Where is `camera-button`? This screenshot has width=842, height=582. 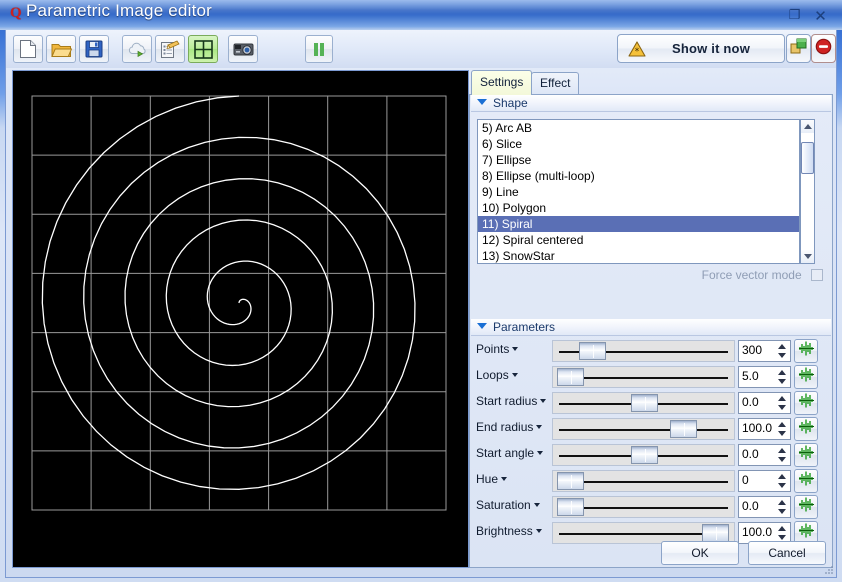
camera-button is located at coordinates (243, 49).